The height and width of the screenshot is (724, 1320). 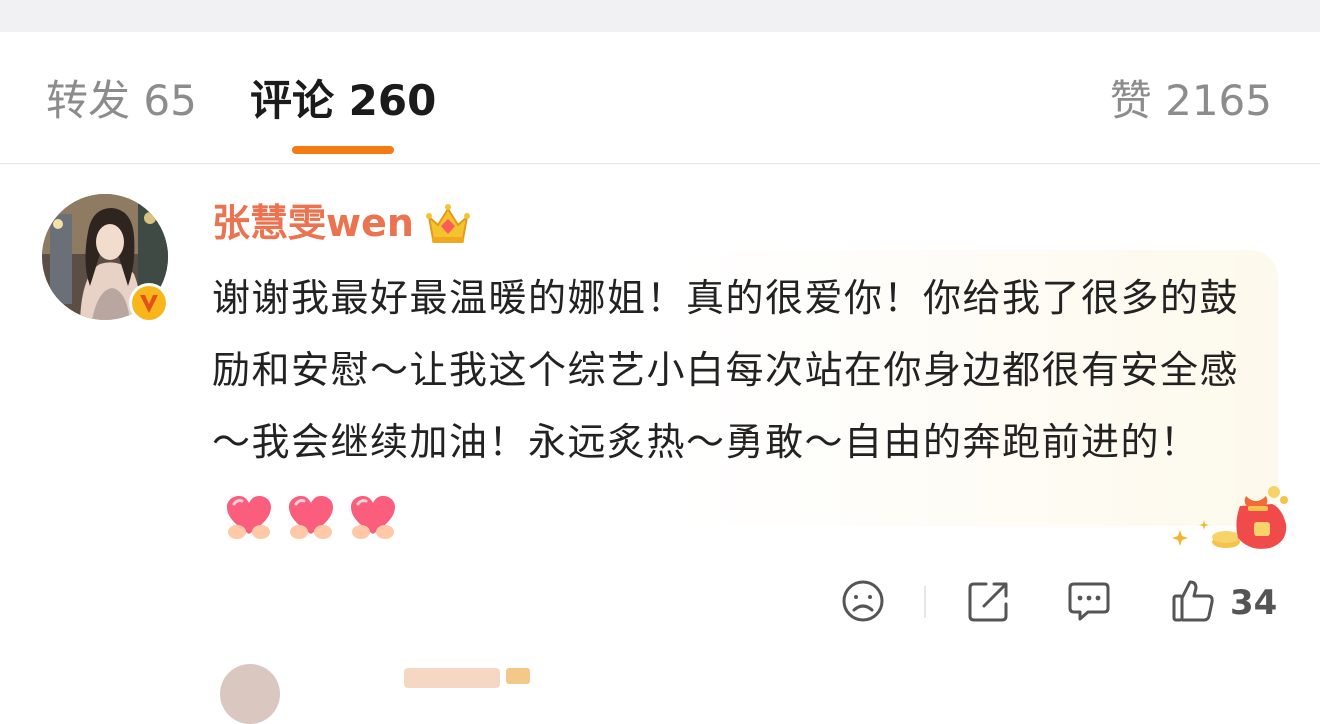 I want to click on next-comment-username, so click(x=452, y=678).